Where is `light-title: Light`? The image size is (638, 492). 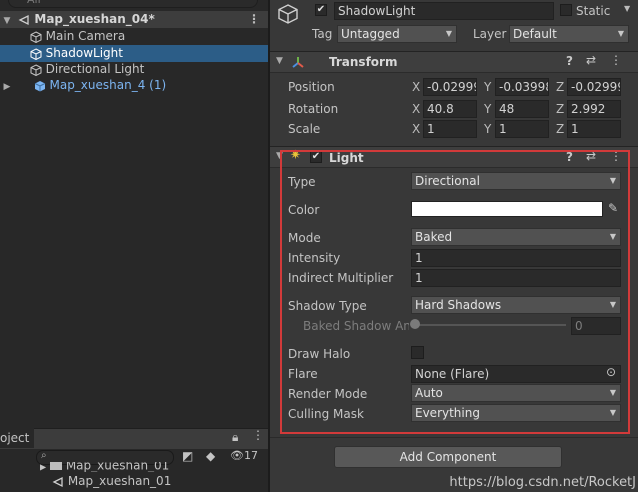 light-title: Light is located at coordinates (346, 158).